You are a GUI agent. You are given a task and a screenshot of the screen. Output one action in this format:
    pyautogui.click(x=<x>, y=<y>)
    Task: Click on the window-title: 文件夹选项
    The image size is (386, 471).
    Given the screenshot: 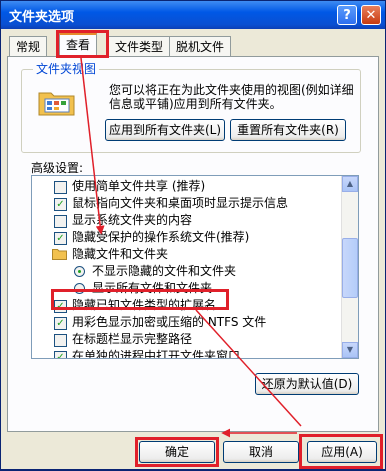 What is the action you would take?
    pyautogui.click(x=42, y=17)
    